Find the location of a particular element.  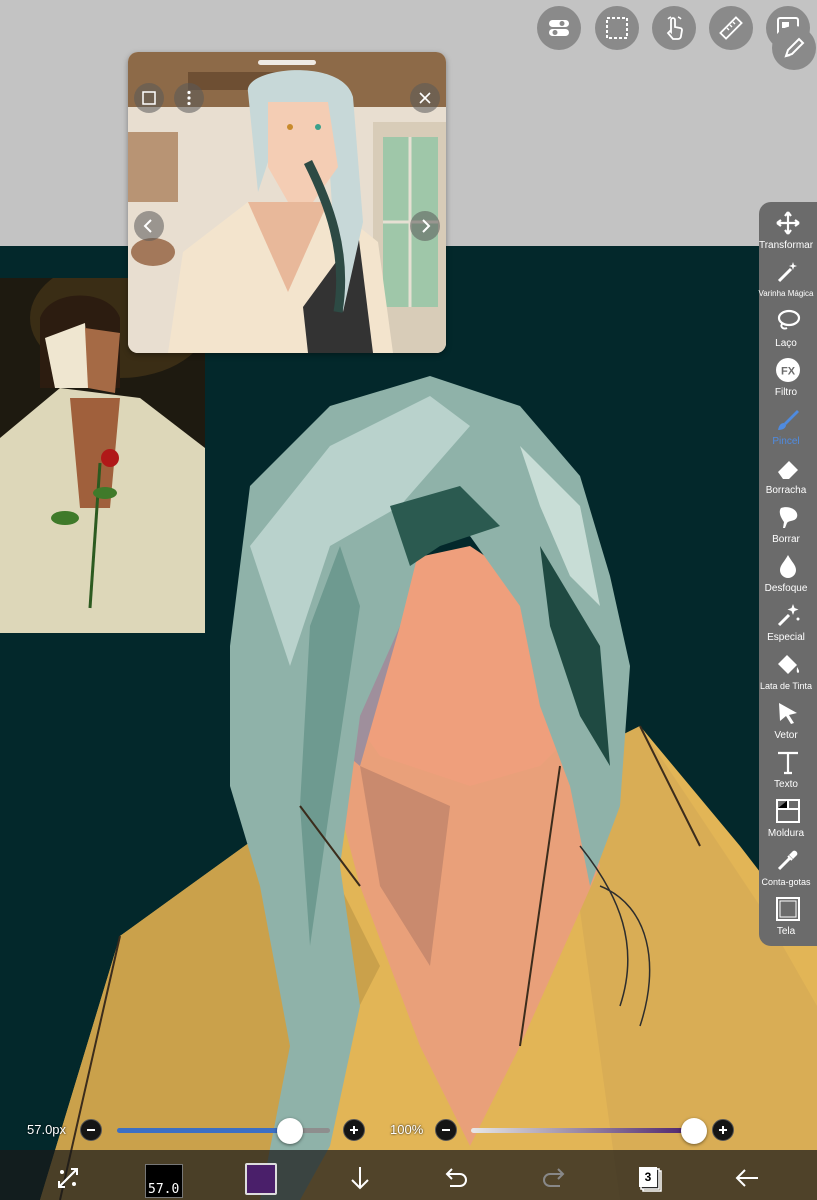

tool-label: Filtro is located at coordinates (786, 392).